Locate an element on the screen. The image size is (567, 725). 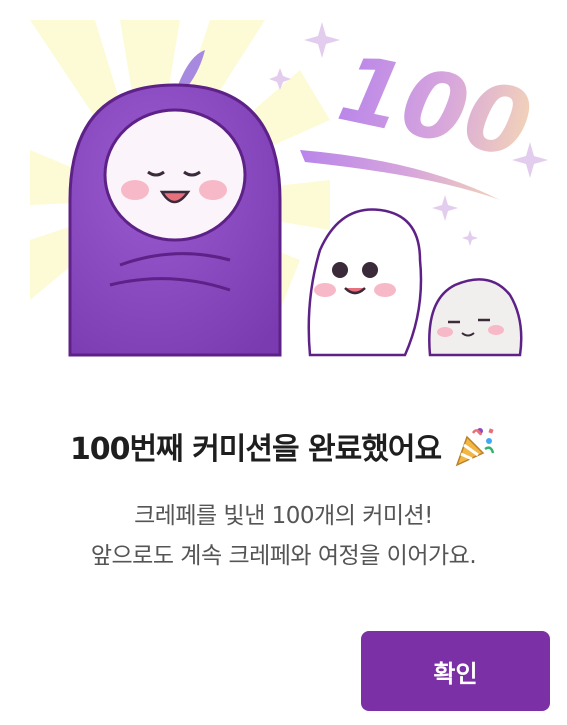
dialog-title: 100번째 커미션을 완료했어요 is located at coordinates (255, 449).